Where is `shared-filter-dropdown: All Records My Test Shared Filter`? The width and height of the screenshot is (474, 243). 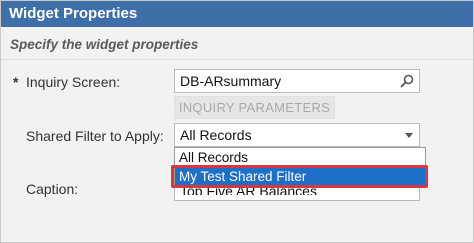 shared-filter-dropdown: All Records My Test Shared Filter is located at coordinates (300, 167).